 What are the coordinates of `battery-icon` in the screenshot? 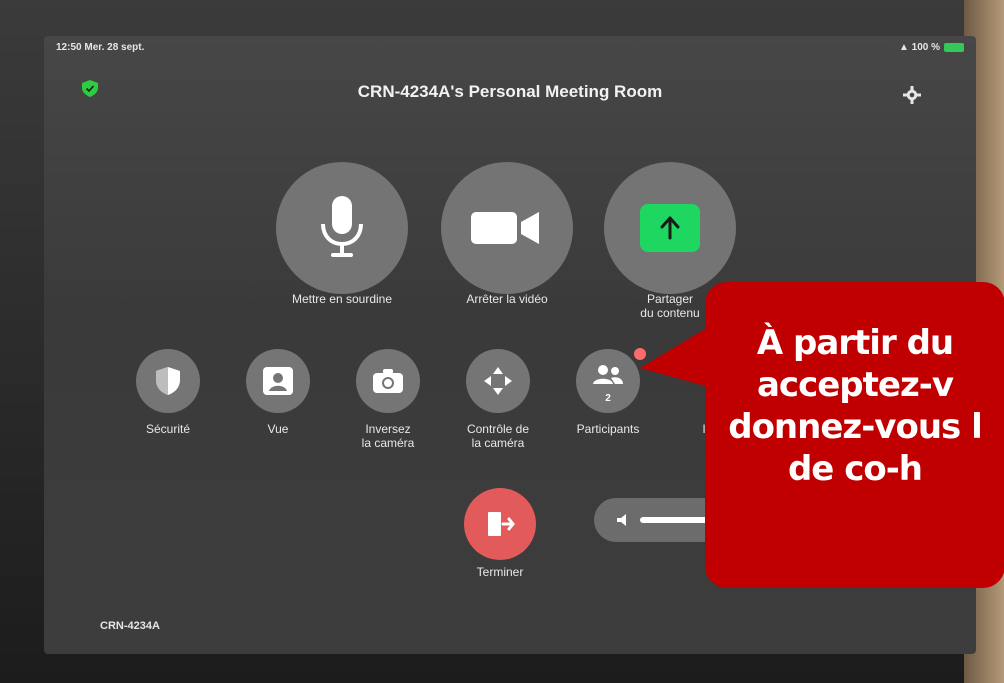 It's located at (954, 47).